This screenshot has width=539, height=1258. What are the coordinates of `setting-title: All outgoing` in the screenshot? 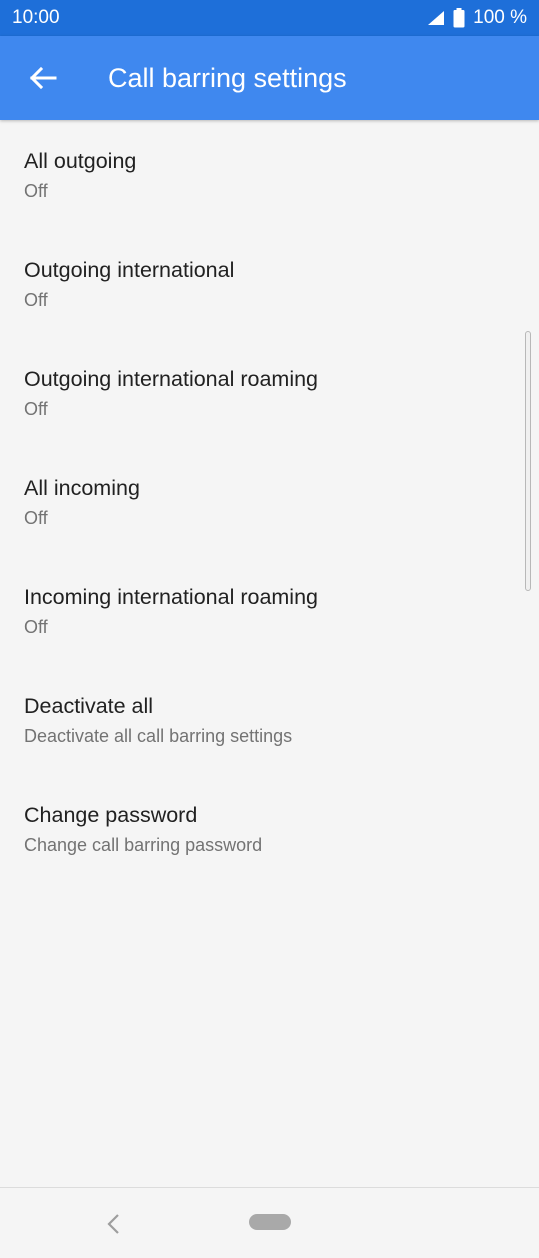 It's located at (80, 161).